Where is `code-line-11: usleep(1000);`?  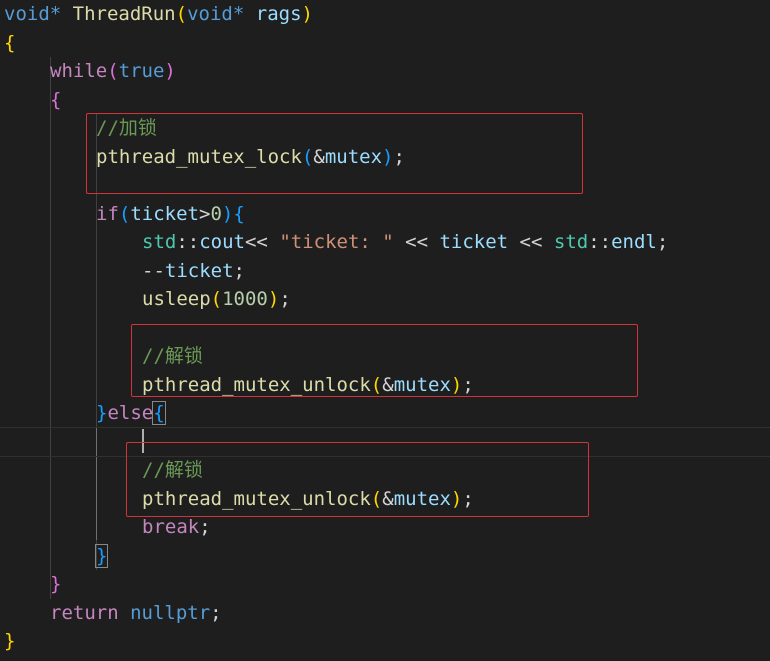
code-line-11: usleep(1000); is located at coordinates (216, 299).